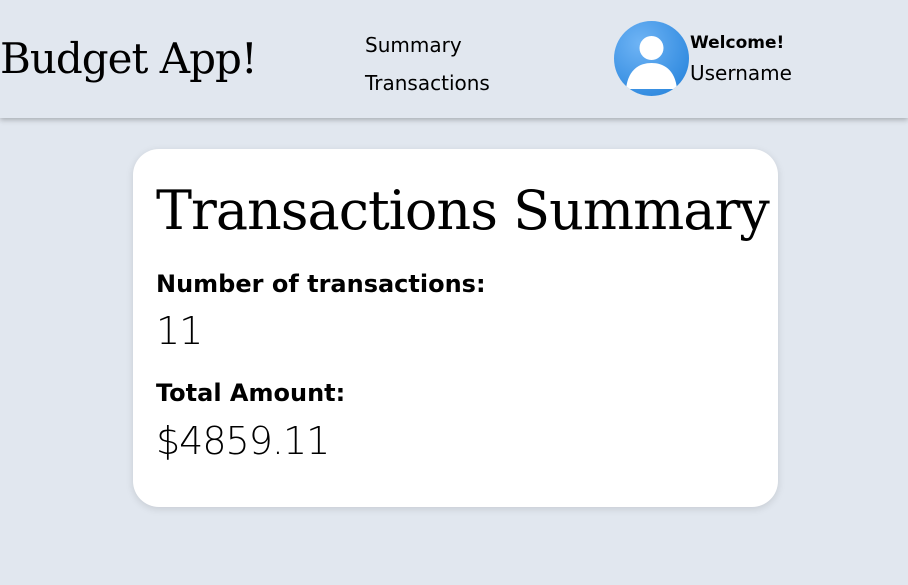 Image resolution: width=908 pixels, height=585 pixels. I want to click on user-avatar-icon, so click(651, 58).